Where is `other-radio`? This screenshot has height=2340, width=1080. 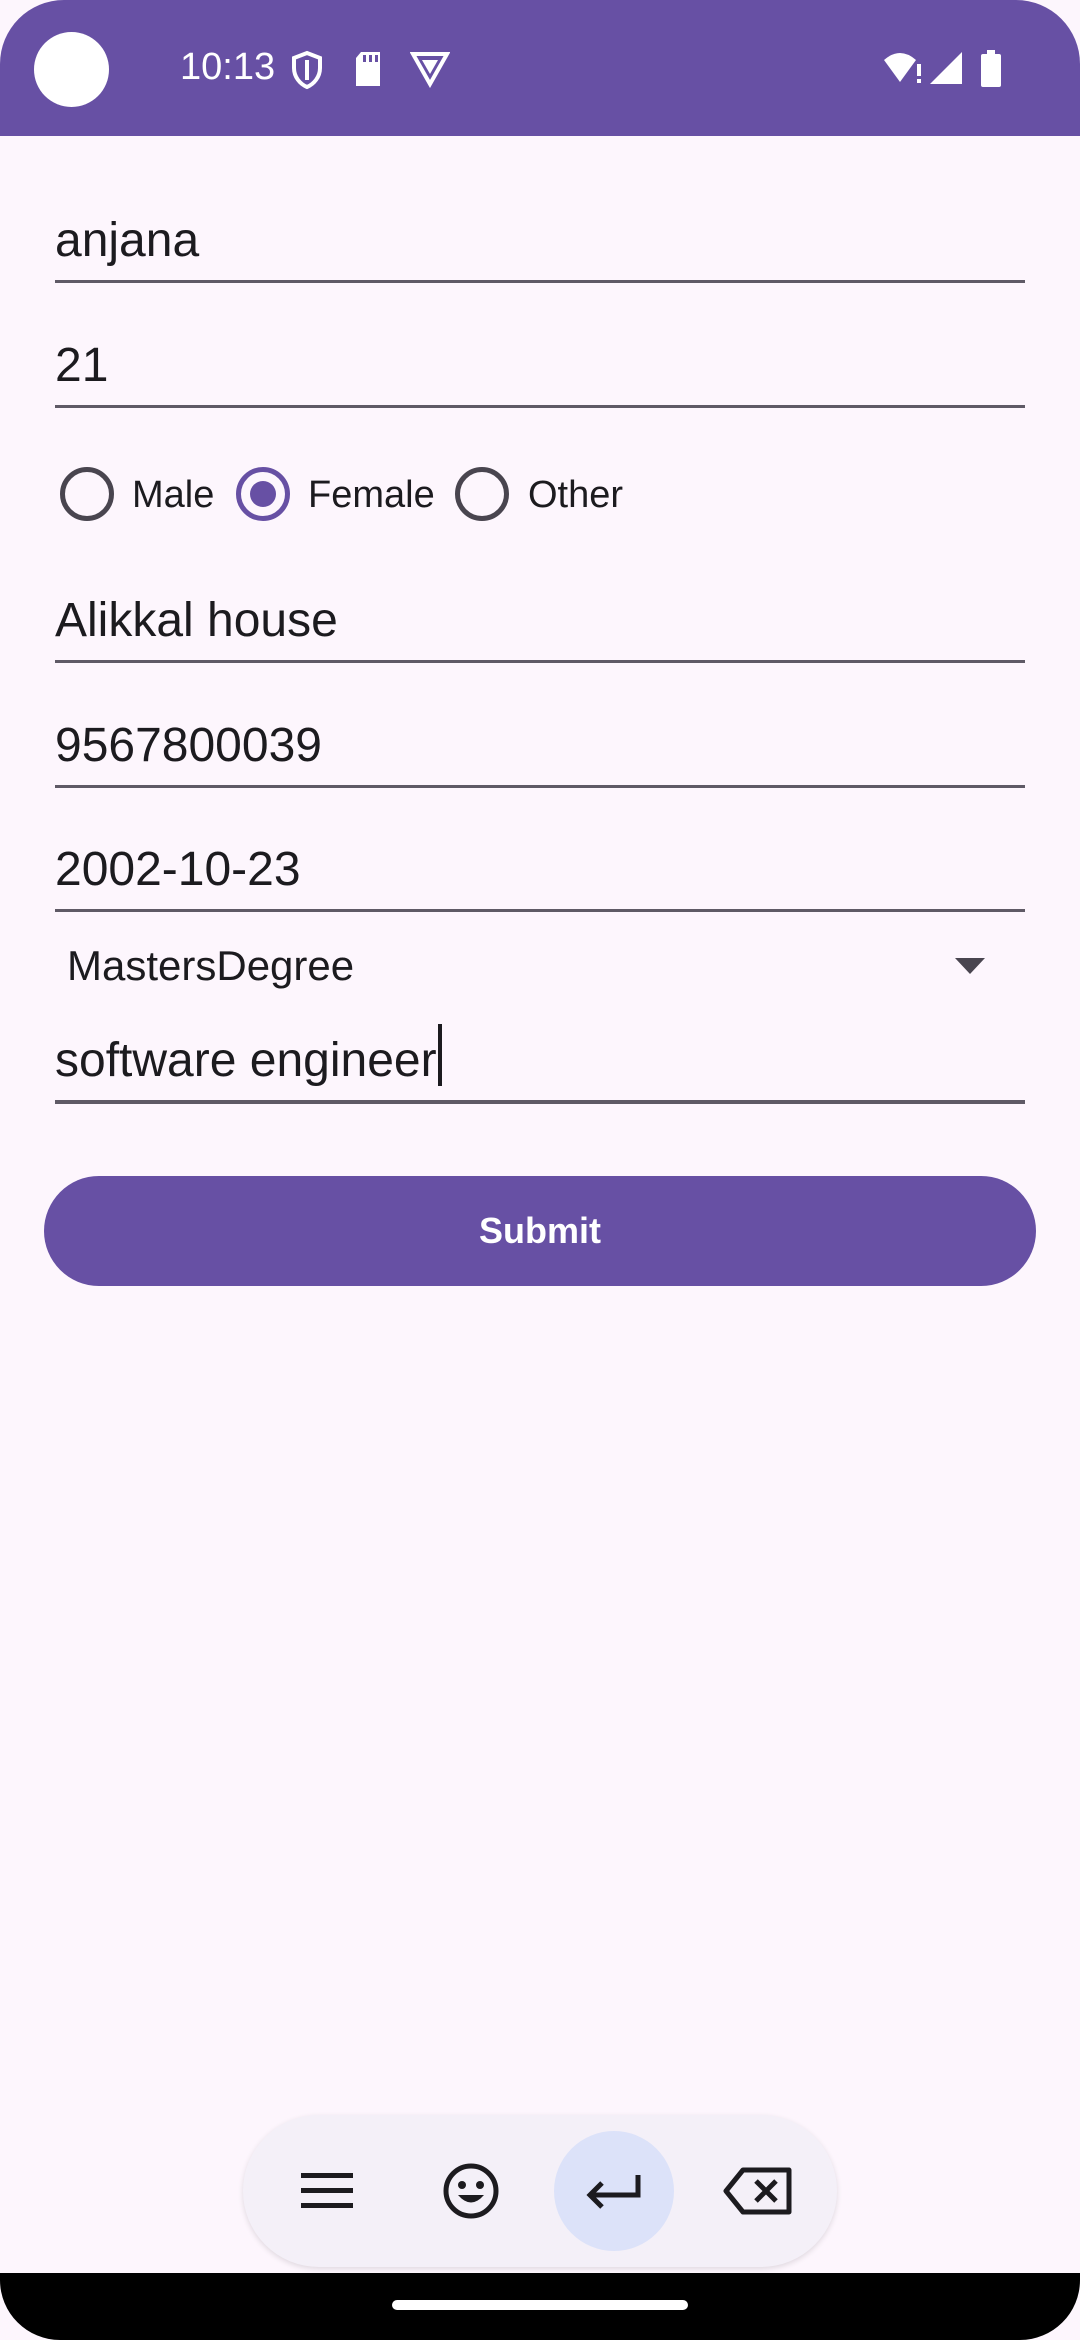
other-radio is located at coordinates (482, 494).